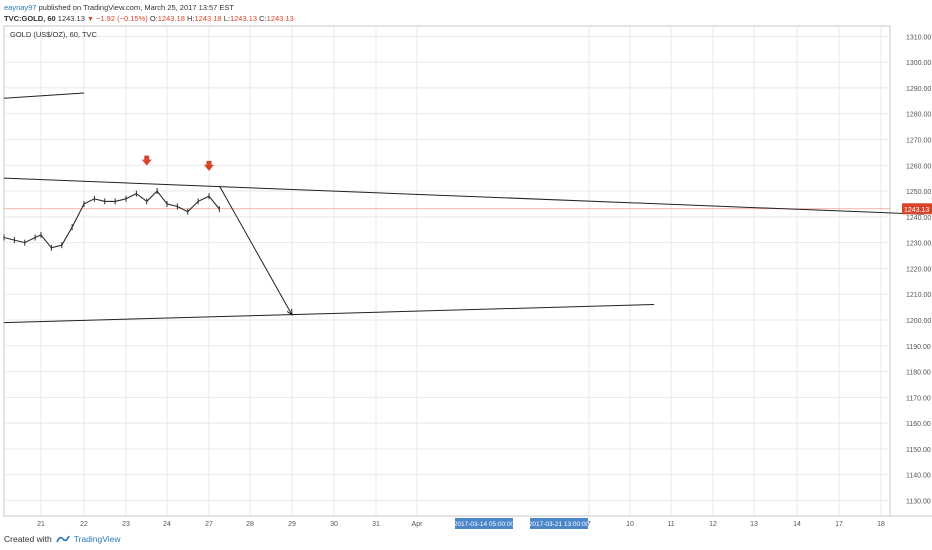  What do you see at coordinates (918, 89) in the screenshot?
I see `y-tick-label: 1290.00` at bounding box center [918, 89].